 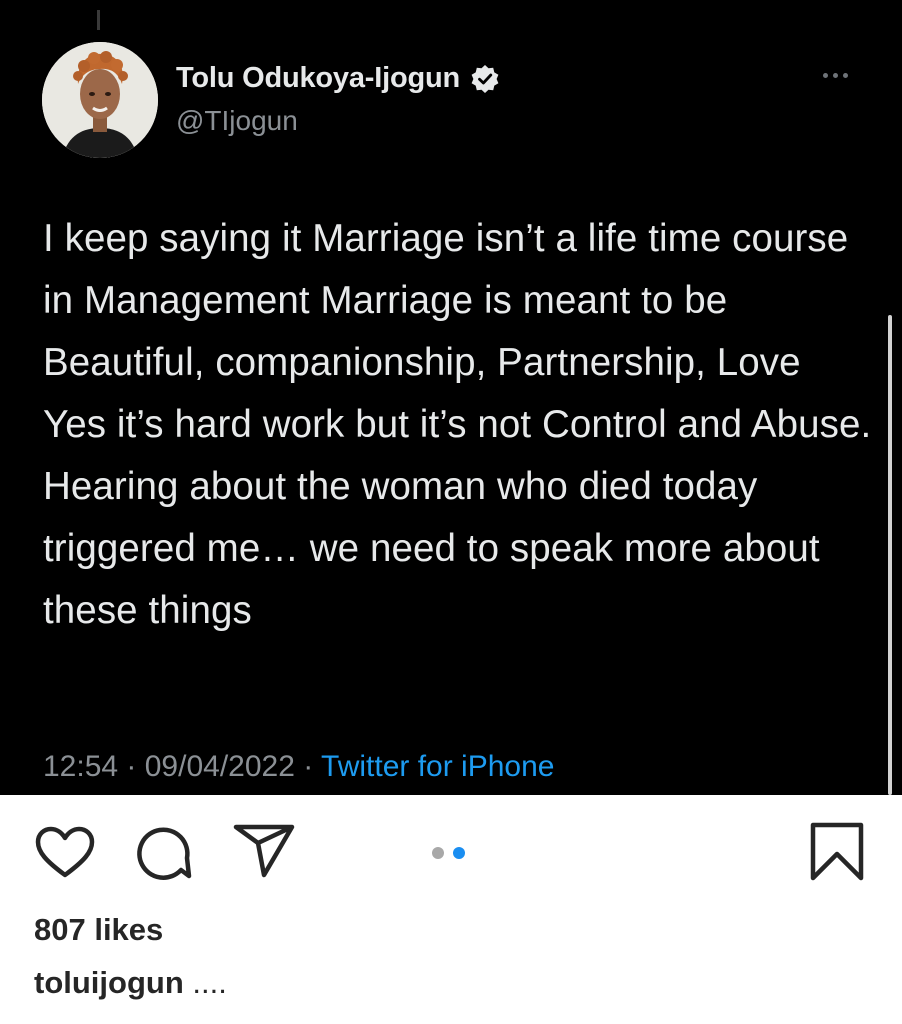 What do you see at coordinates (835, 75) in the screenshot?
I see `more-options-icon` at bounding box center [835, 75].